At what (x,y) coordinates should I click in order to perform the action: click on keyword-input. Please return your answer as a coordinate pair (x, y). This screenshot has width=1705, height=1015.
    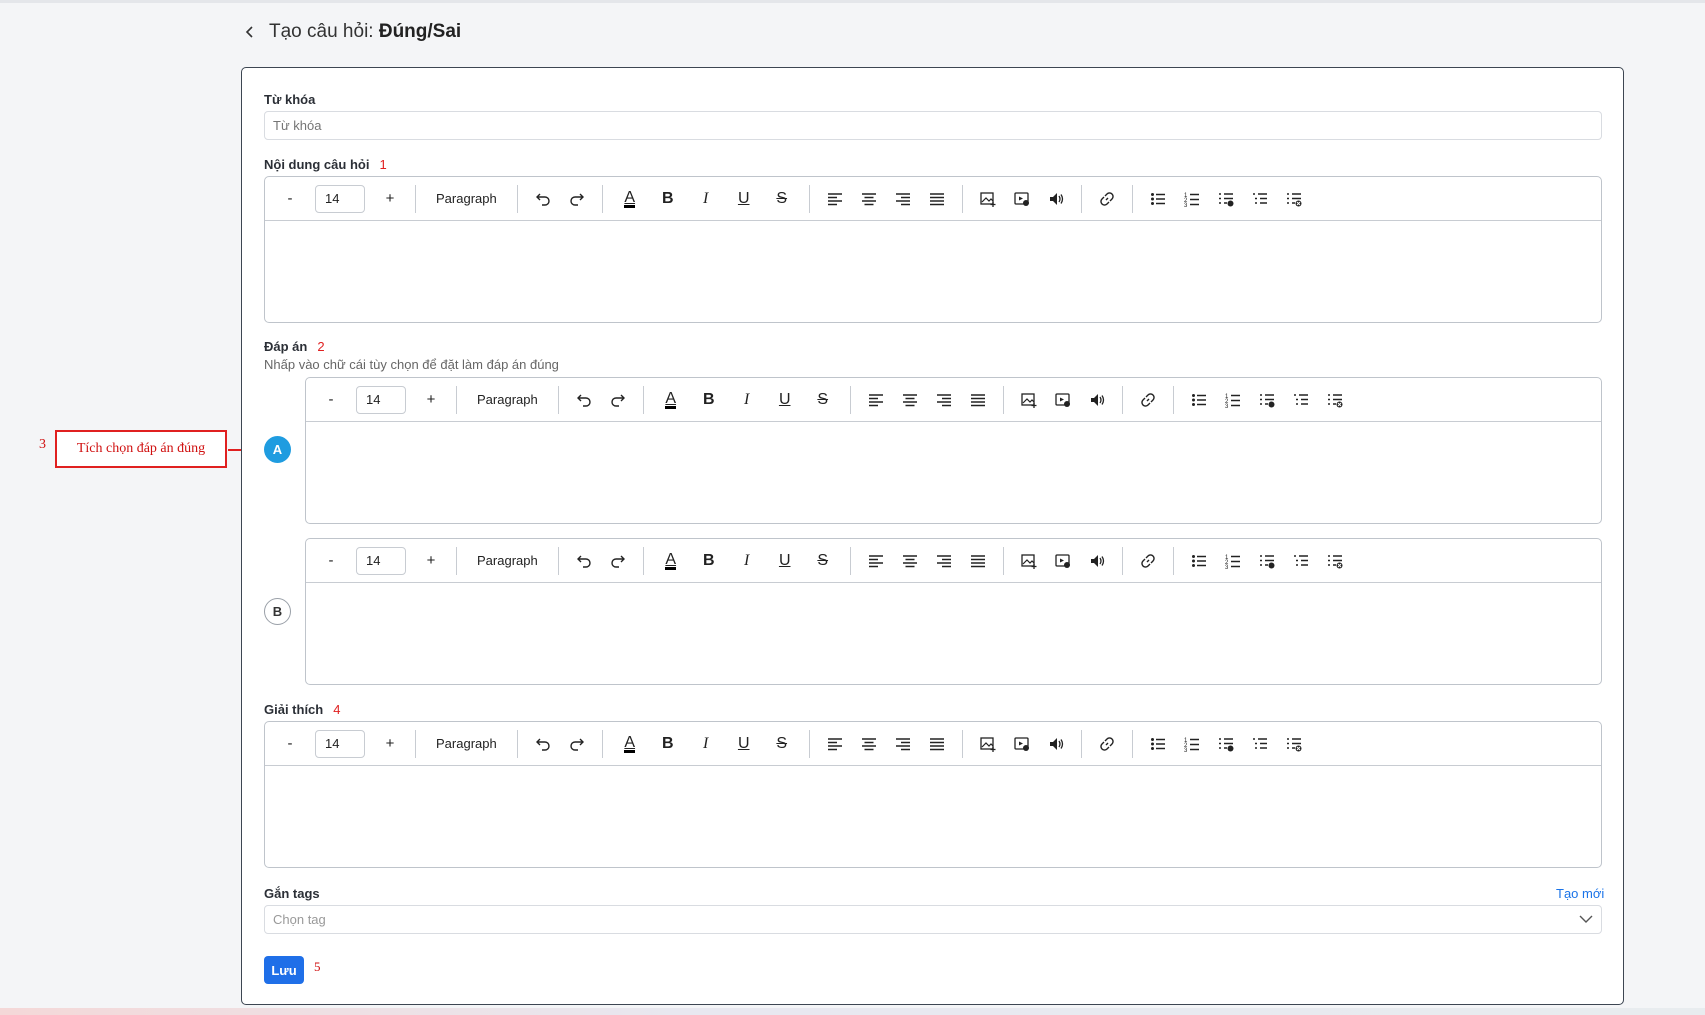
    Looking at the image, I should click on (933, 125).